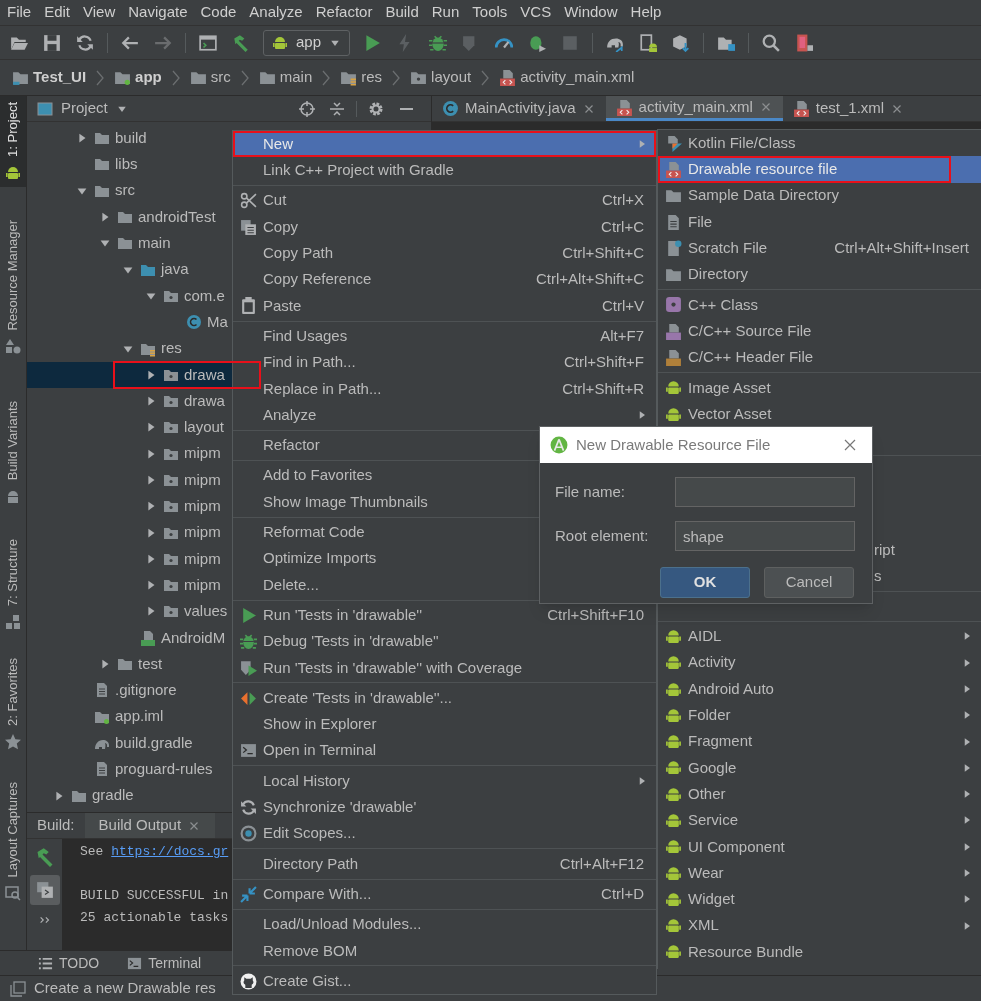  I want to click on tool-window-tab: 7: Structure, so click(13, 584).